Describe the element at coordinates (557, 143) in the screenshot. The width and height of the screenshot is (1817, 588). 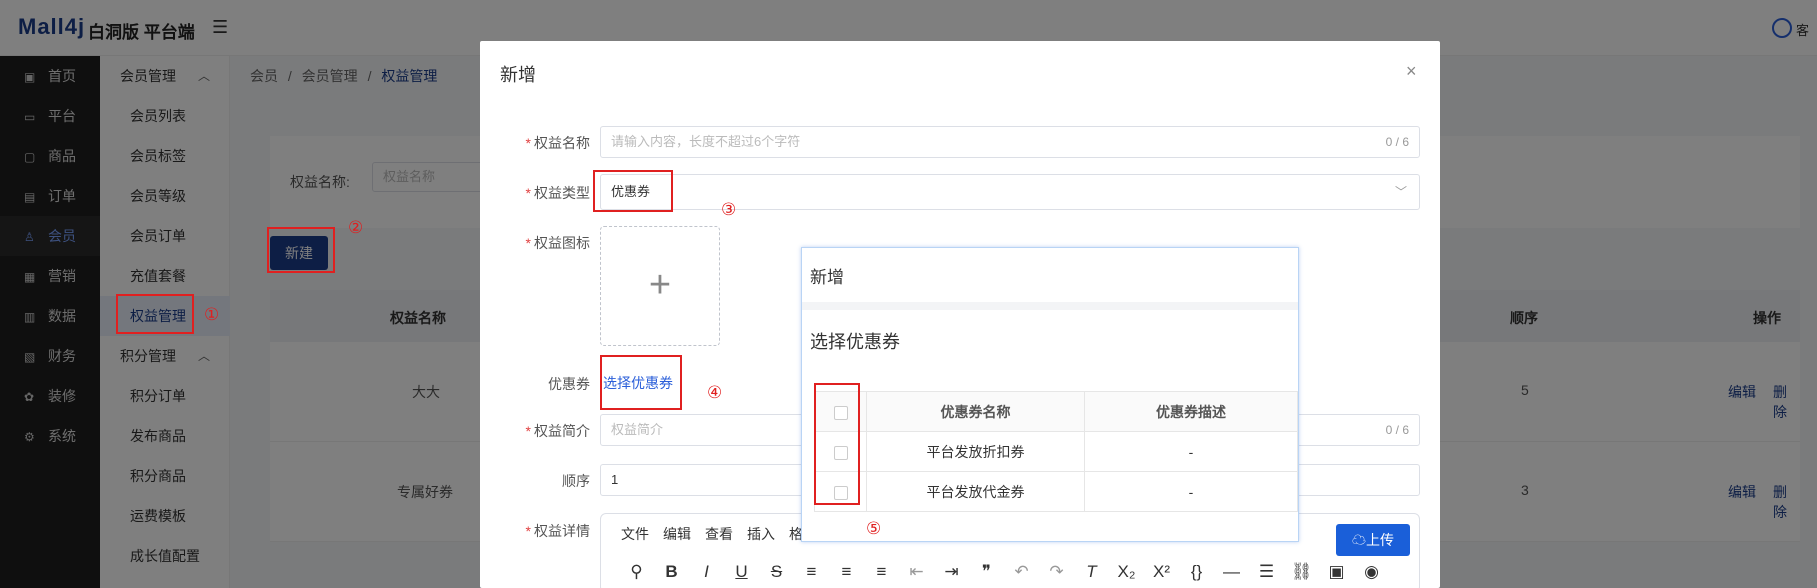
I see `field-label-name: * 权益名称` at that location.